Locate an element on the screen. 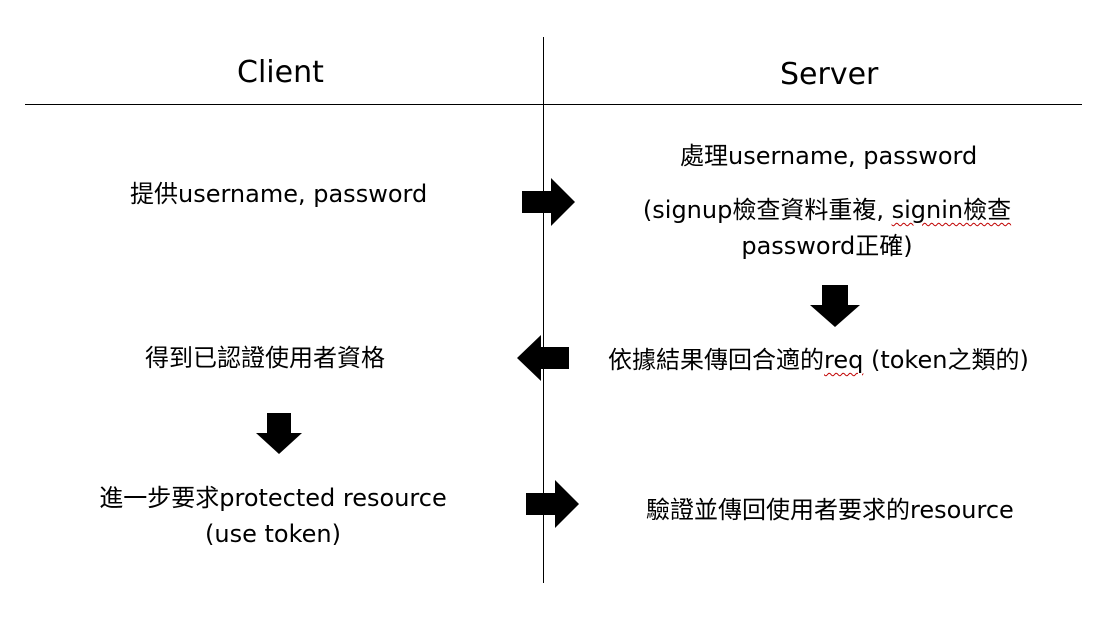 The image size is (1100, 620). server-return-resource: 驗證並傳回使用者要求的resource is located at coordinates (830, 510).